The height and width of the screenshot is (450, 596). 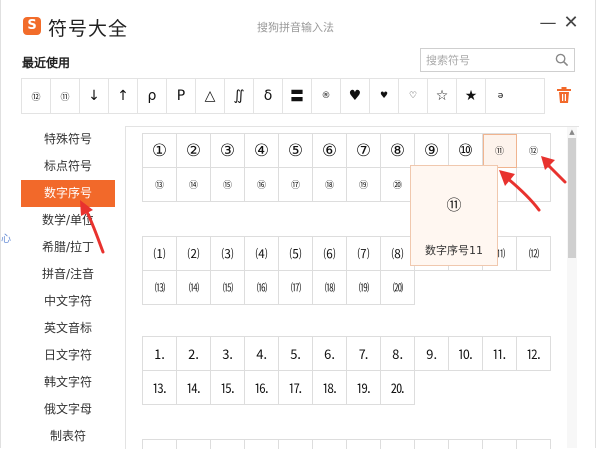 What do you see at coordinates (194, 354) in the screenshot?
I see `symbol-cell: ⒉` at bounding box center [194, 354].